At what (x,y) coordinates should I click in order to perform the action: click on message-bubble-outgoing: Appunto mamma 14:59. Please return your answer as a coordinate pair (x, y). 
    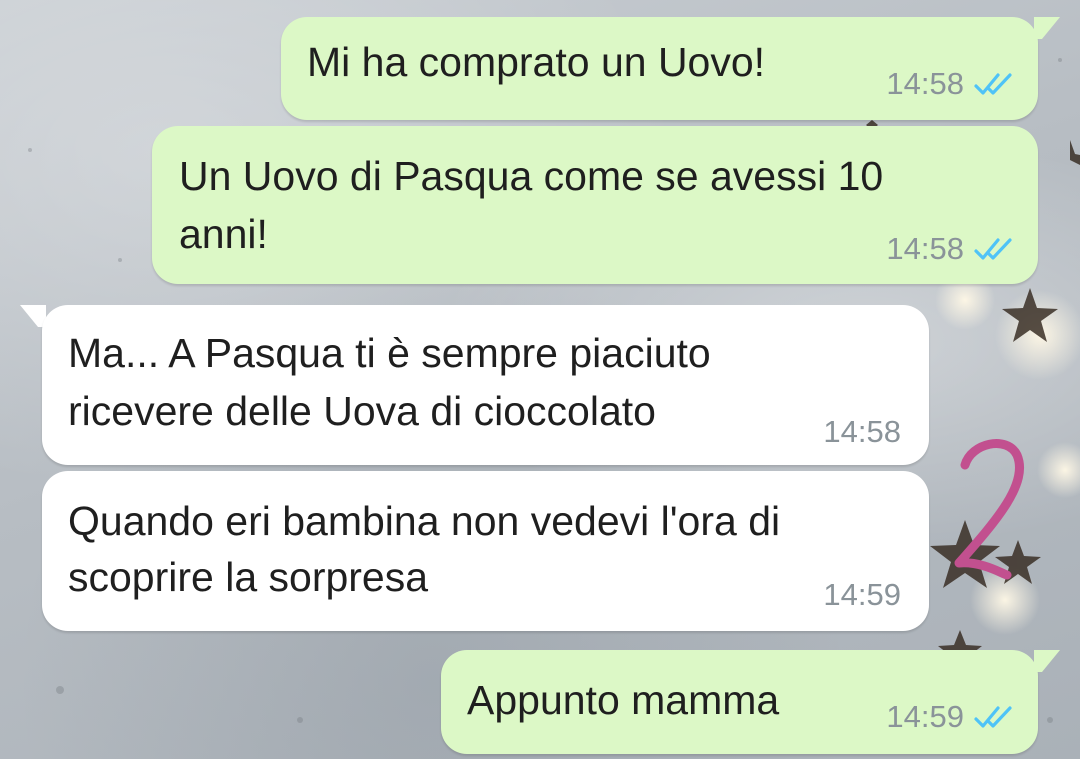
    Looking at the image, I should click on (739, 702).